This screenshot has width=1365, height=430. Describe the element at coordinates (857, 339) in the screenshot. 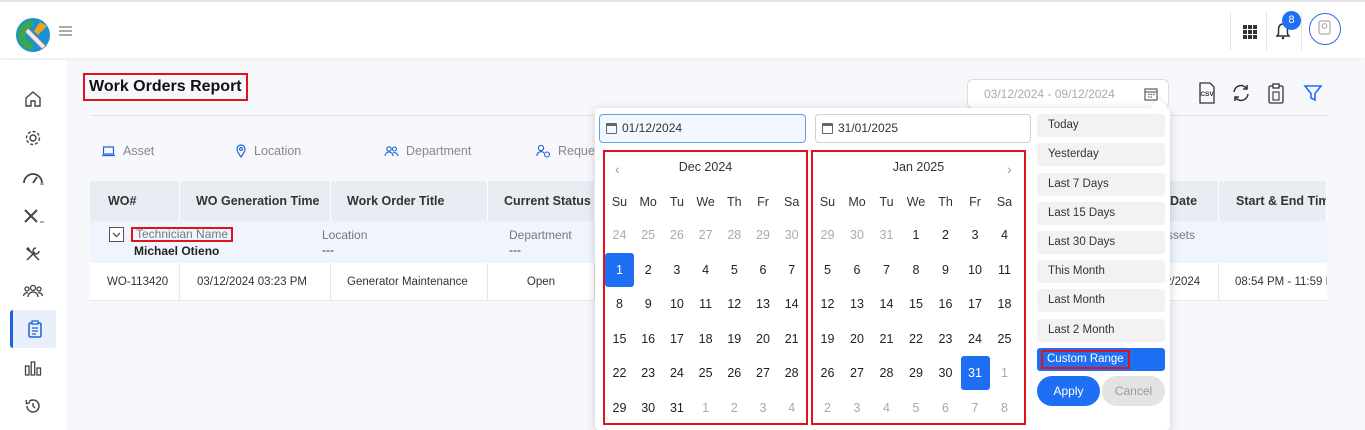

I see `calendar-day: 20` at that location.